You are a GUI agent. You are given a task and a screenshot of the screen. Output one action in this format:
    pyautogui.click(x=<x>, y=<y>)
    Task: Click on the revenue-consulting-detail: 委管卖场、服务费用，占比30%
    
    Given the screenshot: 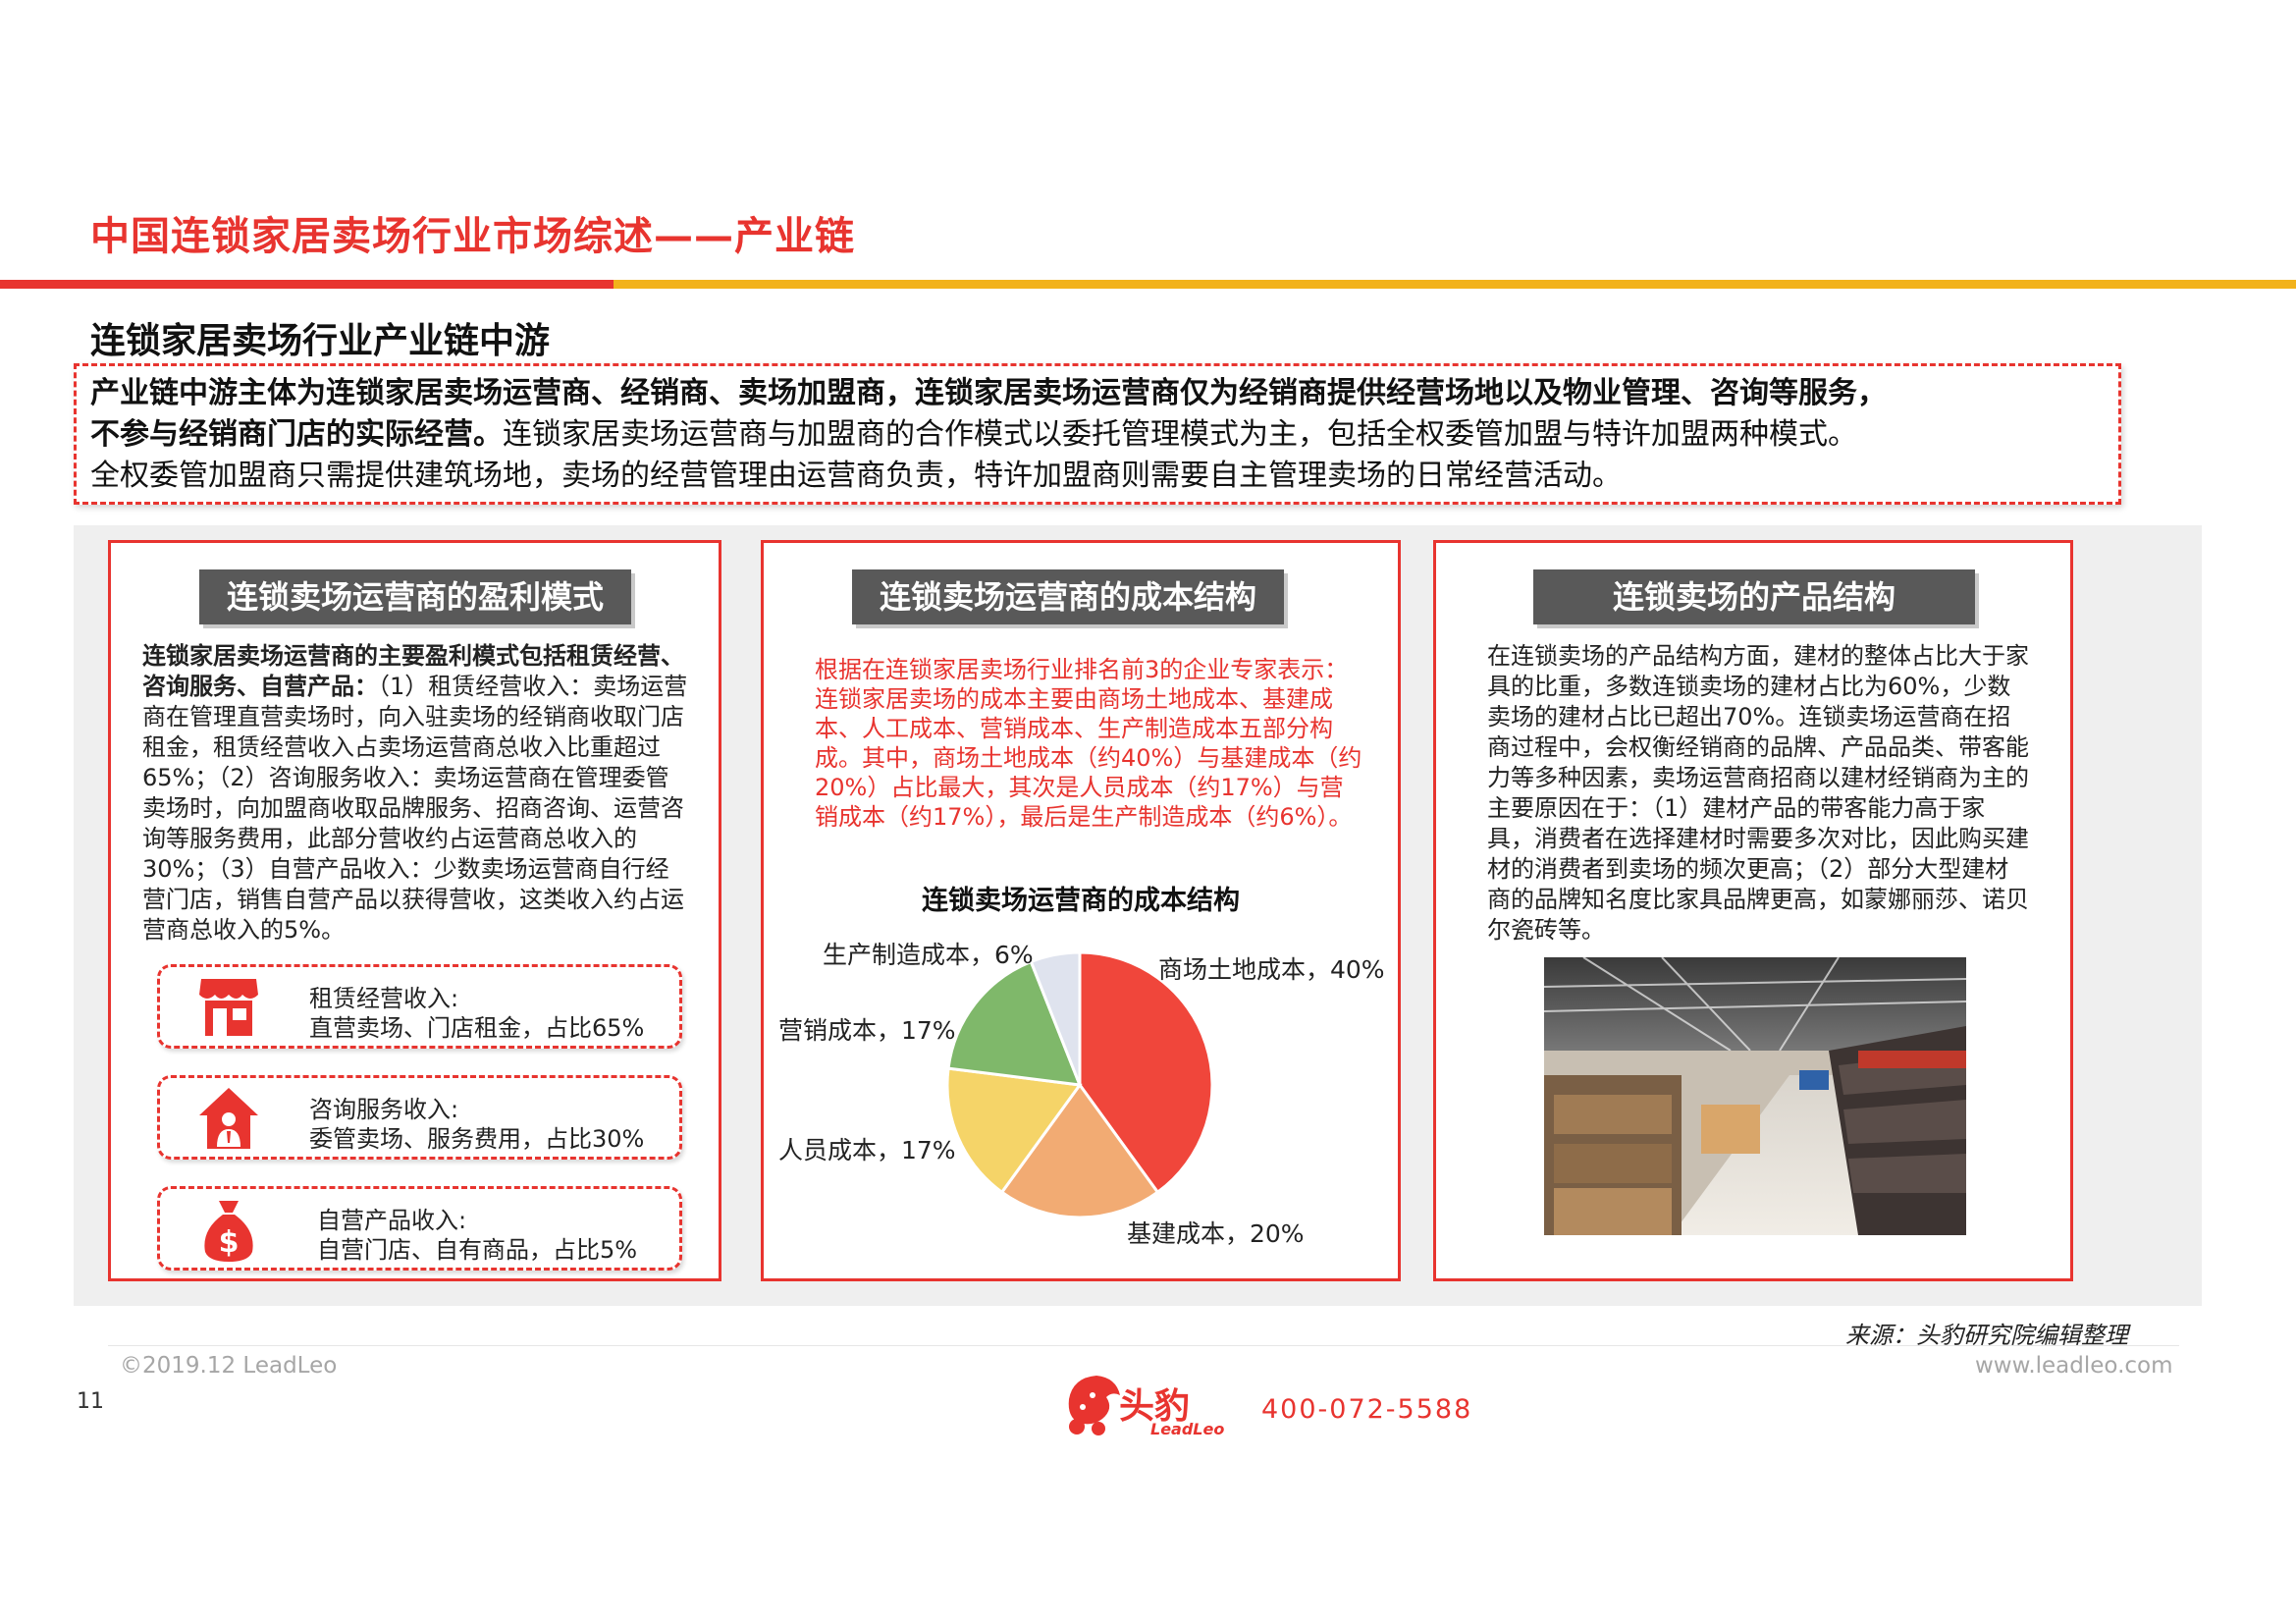 What is the action you would take?
    pyautogui.click(x=477, y=1139)
    